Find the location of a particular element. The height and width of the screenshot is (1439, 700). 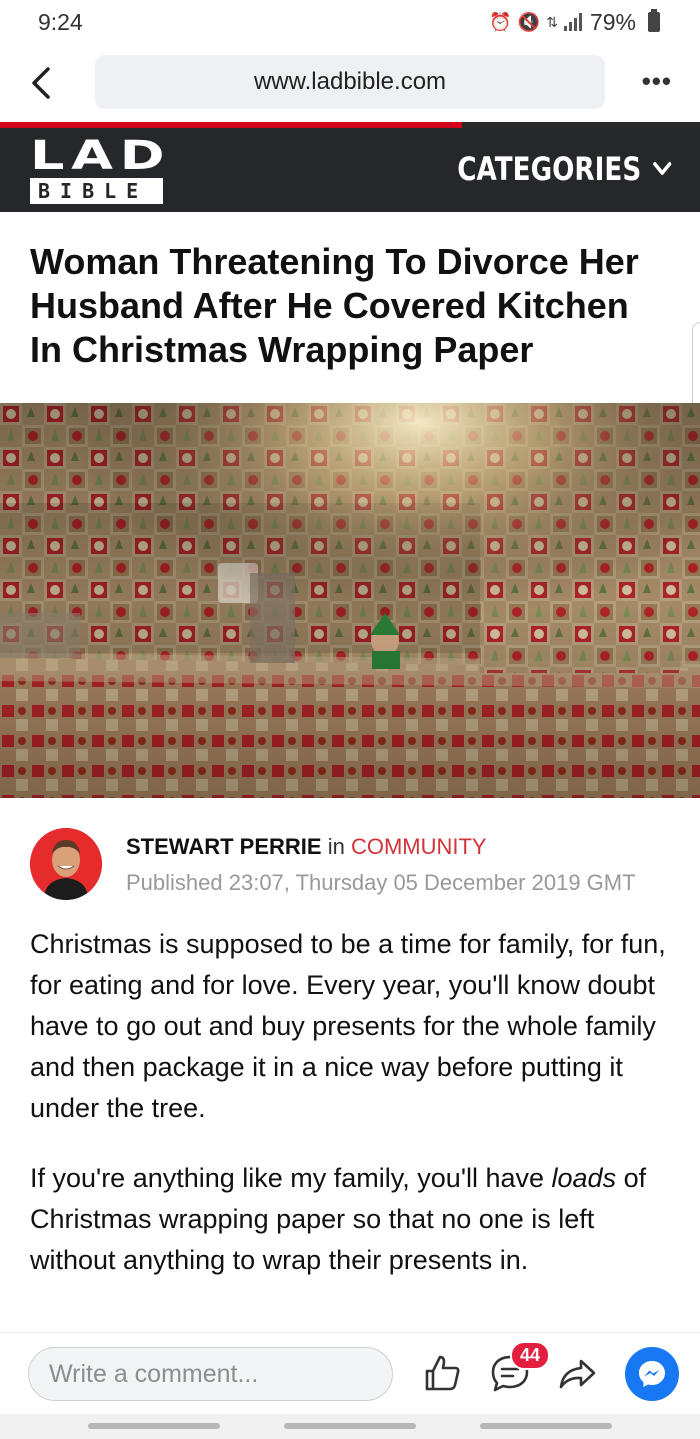

url-bar: www.ladbible.com is located at coordinates (350, 82).